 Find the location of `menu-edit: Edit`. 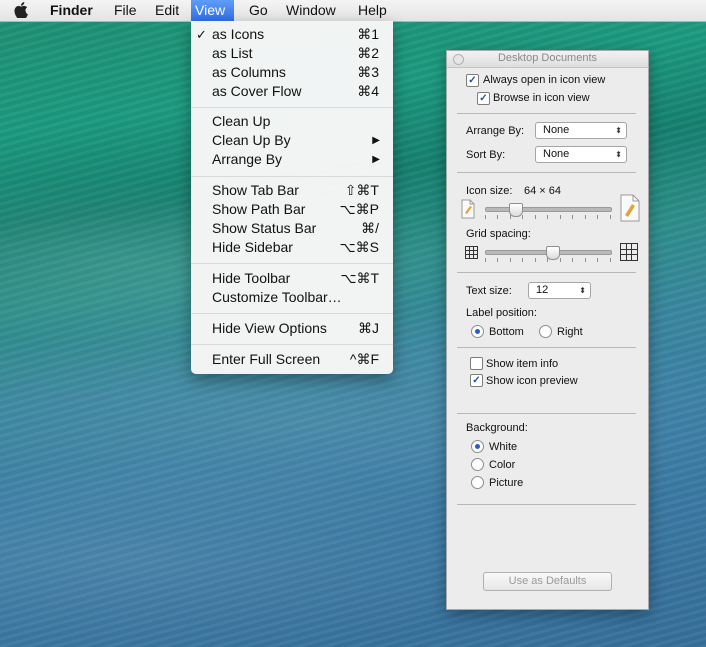

menu-edit: Edit is located at coordinates (167, 10).